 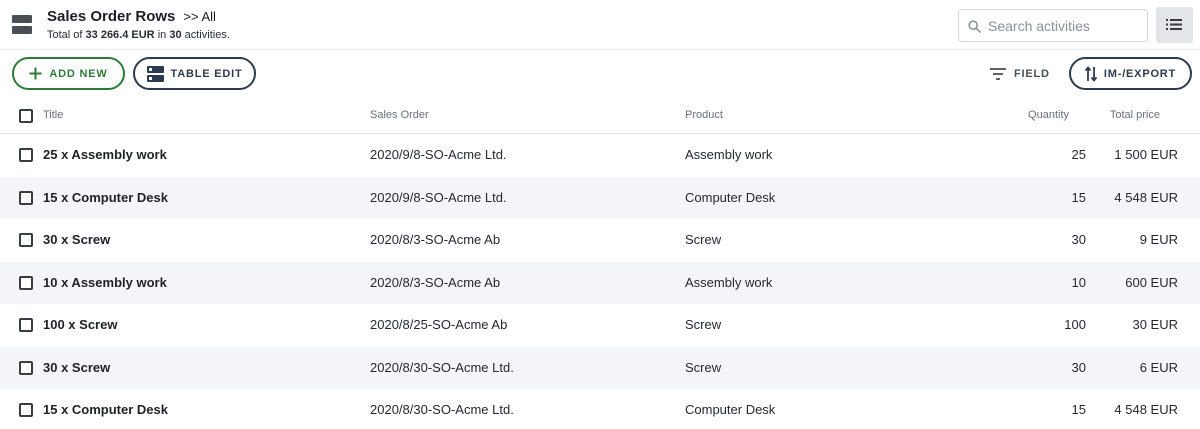 What do you see at coordinates (1078, 154) in the screenshot?
I see `row-quantity: 25` at bounding box center [1078, 154].